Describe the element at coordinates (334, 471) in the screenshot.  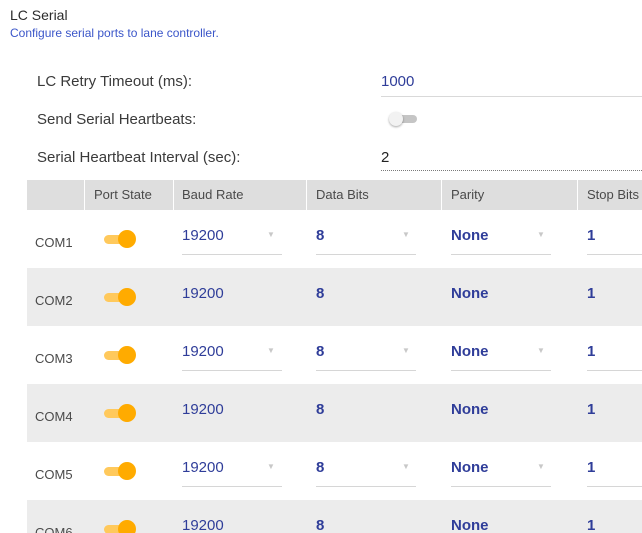
I see `table-row: COM5 19200 ▼ 8 ▼ None ▼ 1` at that location.